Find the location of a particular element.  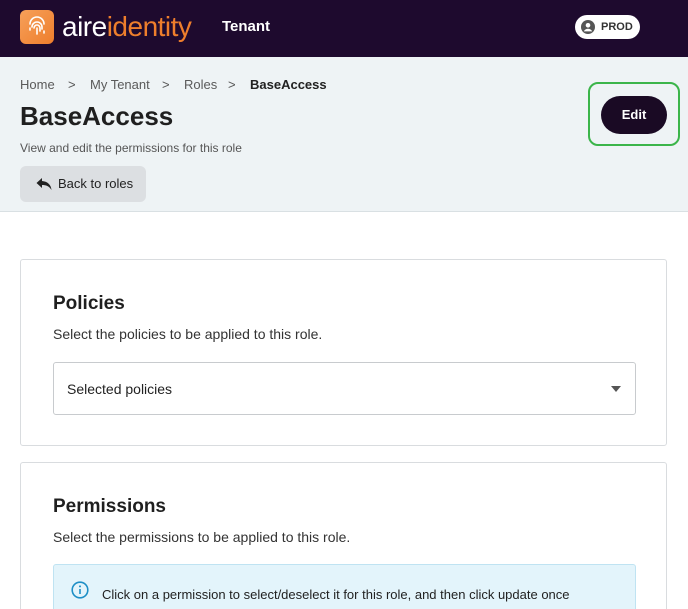

brand-part2: identity is located at coordinates (149, 26).